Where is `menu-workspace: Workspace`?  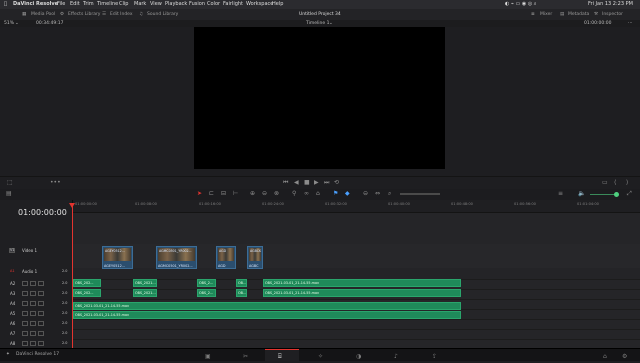
menu-workspace: Workspace is located at coordinates (259, 4).